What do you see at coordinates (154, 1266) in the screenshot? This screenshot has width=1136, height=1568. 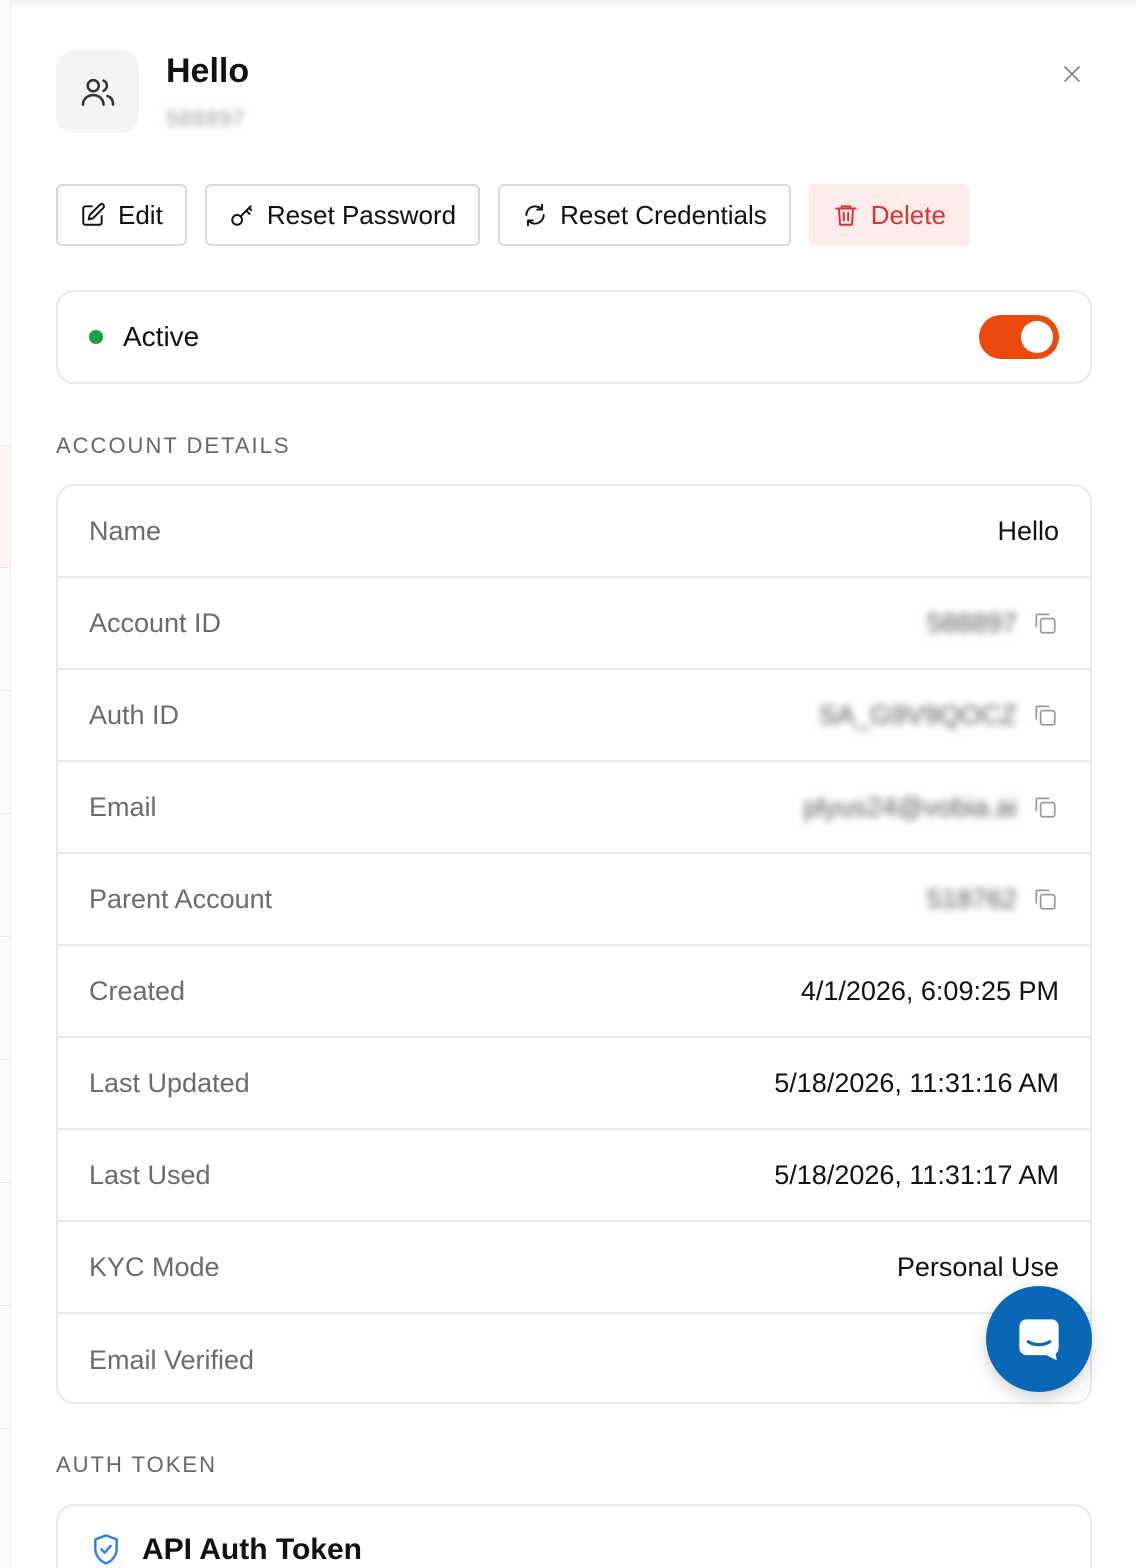 I see `detail-label: KYC Mode` at bounding box center [154, 1266].